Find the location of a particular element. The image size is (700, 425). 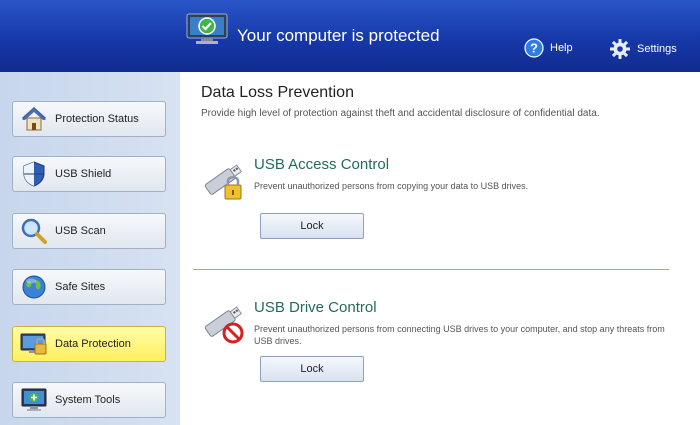

data-protection-icon is located at coordinates (33, 344).